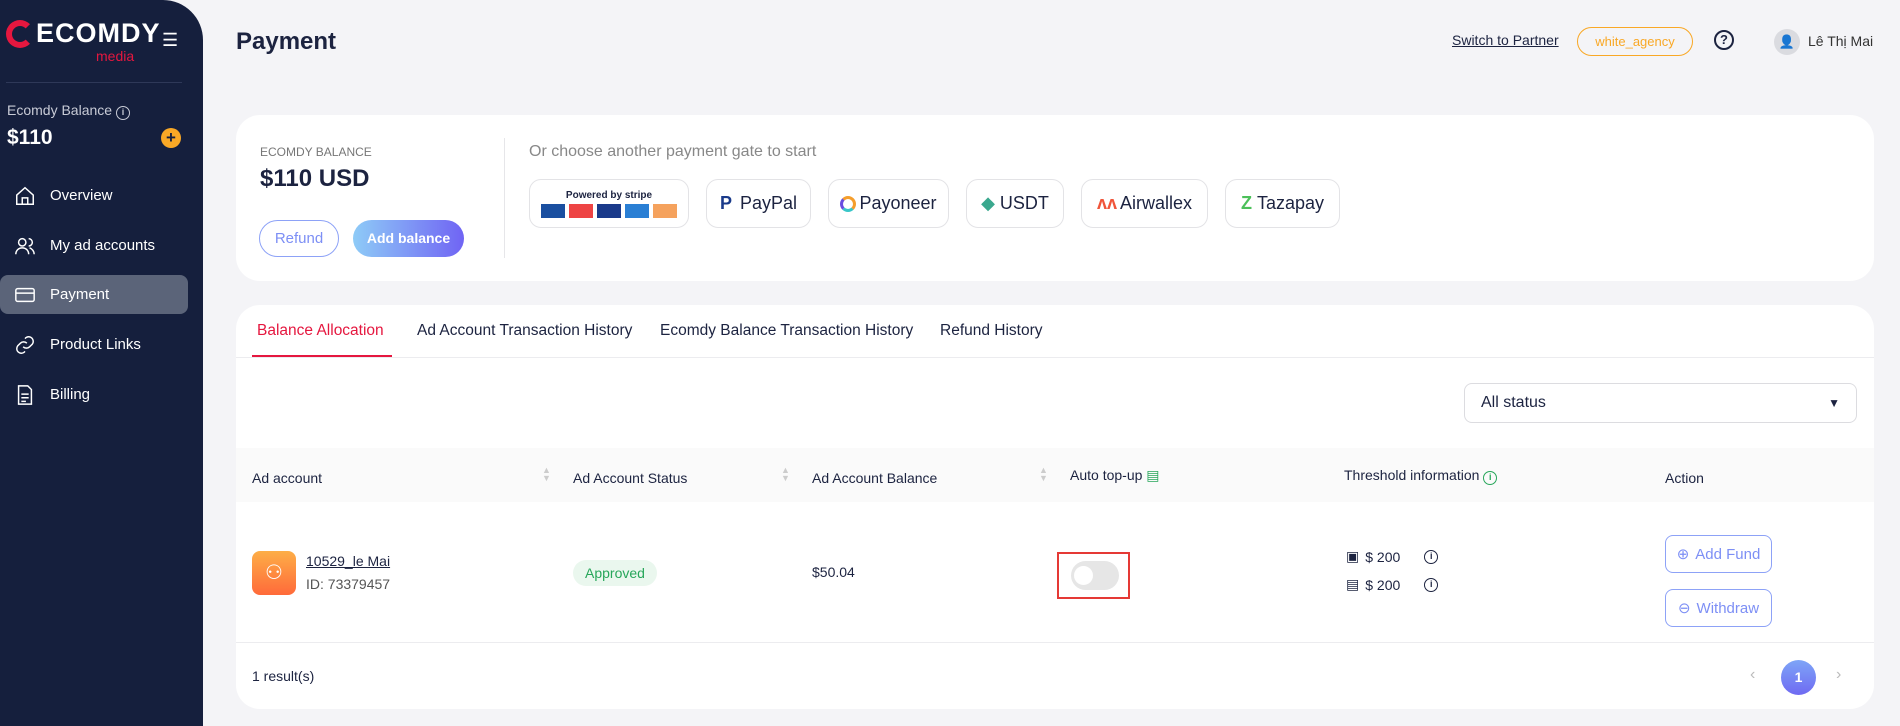 The image size is (1900, 726). What do you see at coordinates (348, 584) in the screenshot?
I see `ad-account-id: ID: 73379457` at bounding box center [348, 584].